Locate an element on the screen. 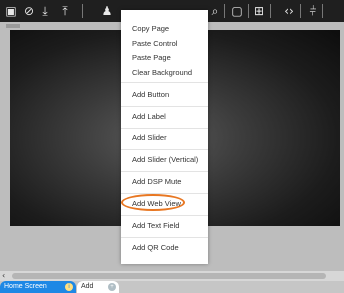 The height and width of the screenshot is (293, 344). tab-label: Home Screen is located at coordinates (25, 286).